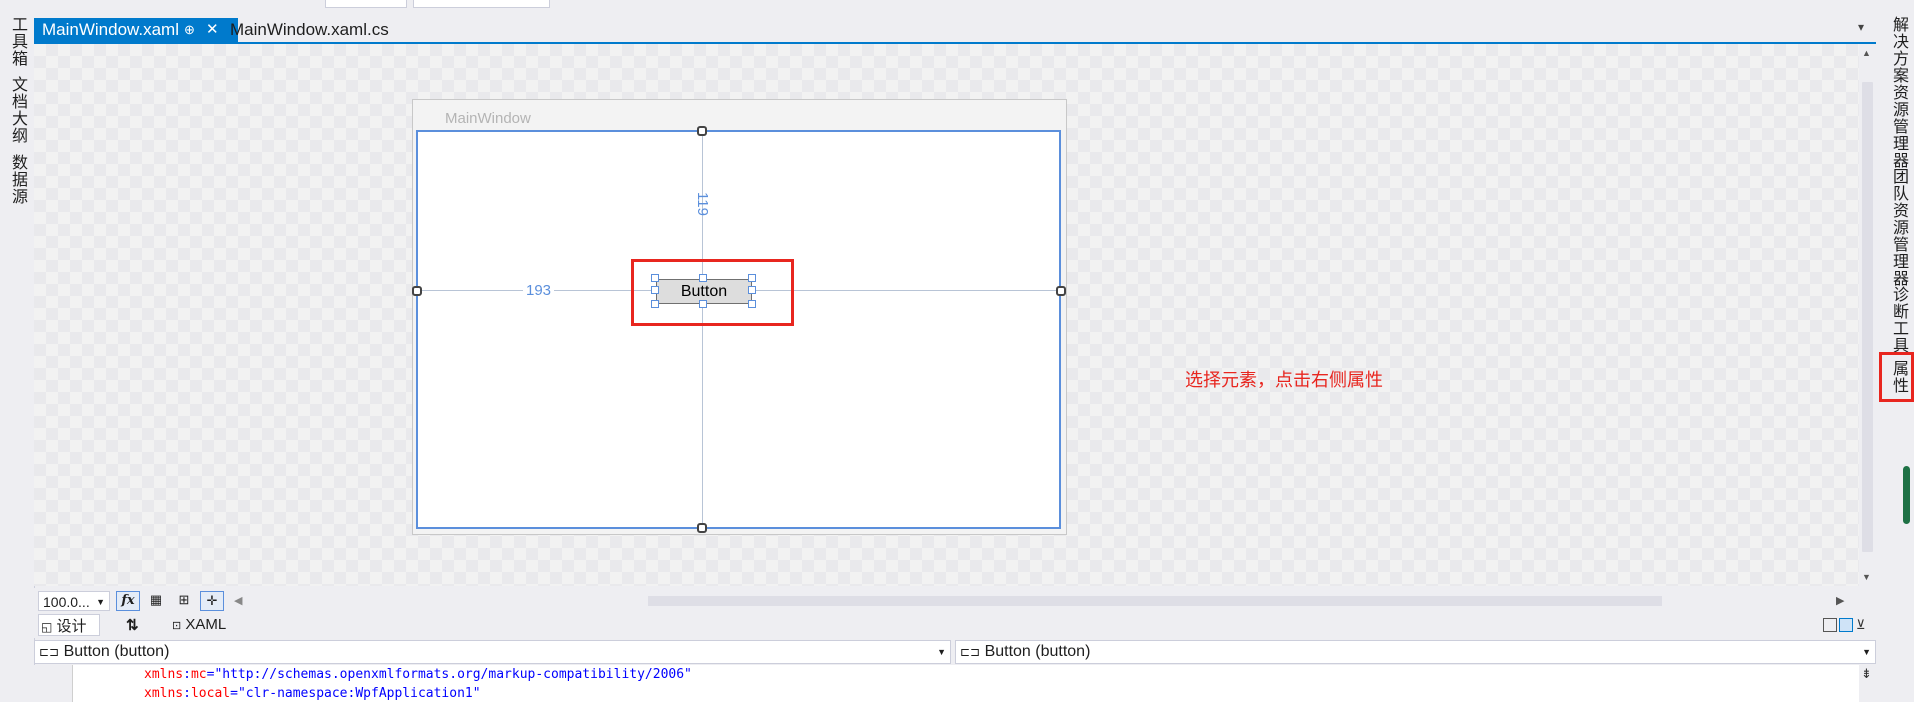 This screenshot has width=1914, height=702. I want to click on designer-vertical-scrollbar: ▲ ▼, so click(1867, 315).